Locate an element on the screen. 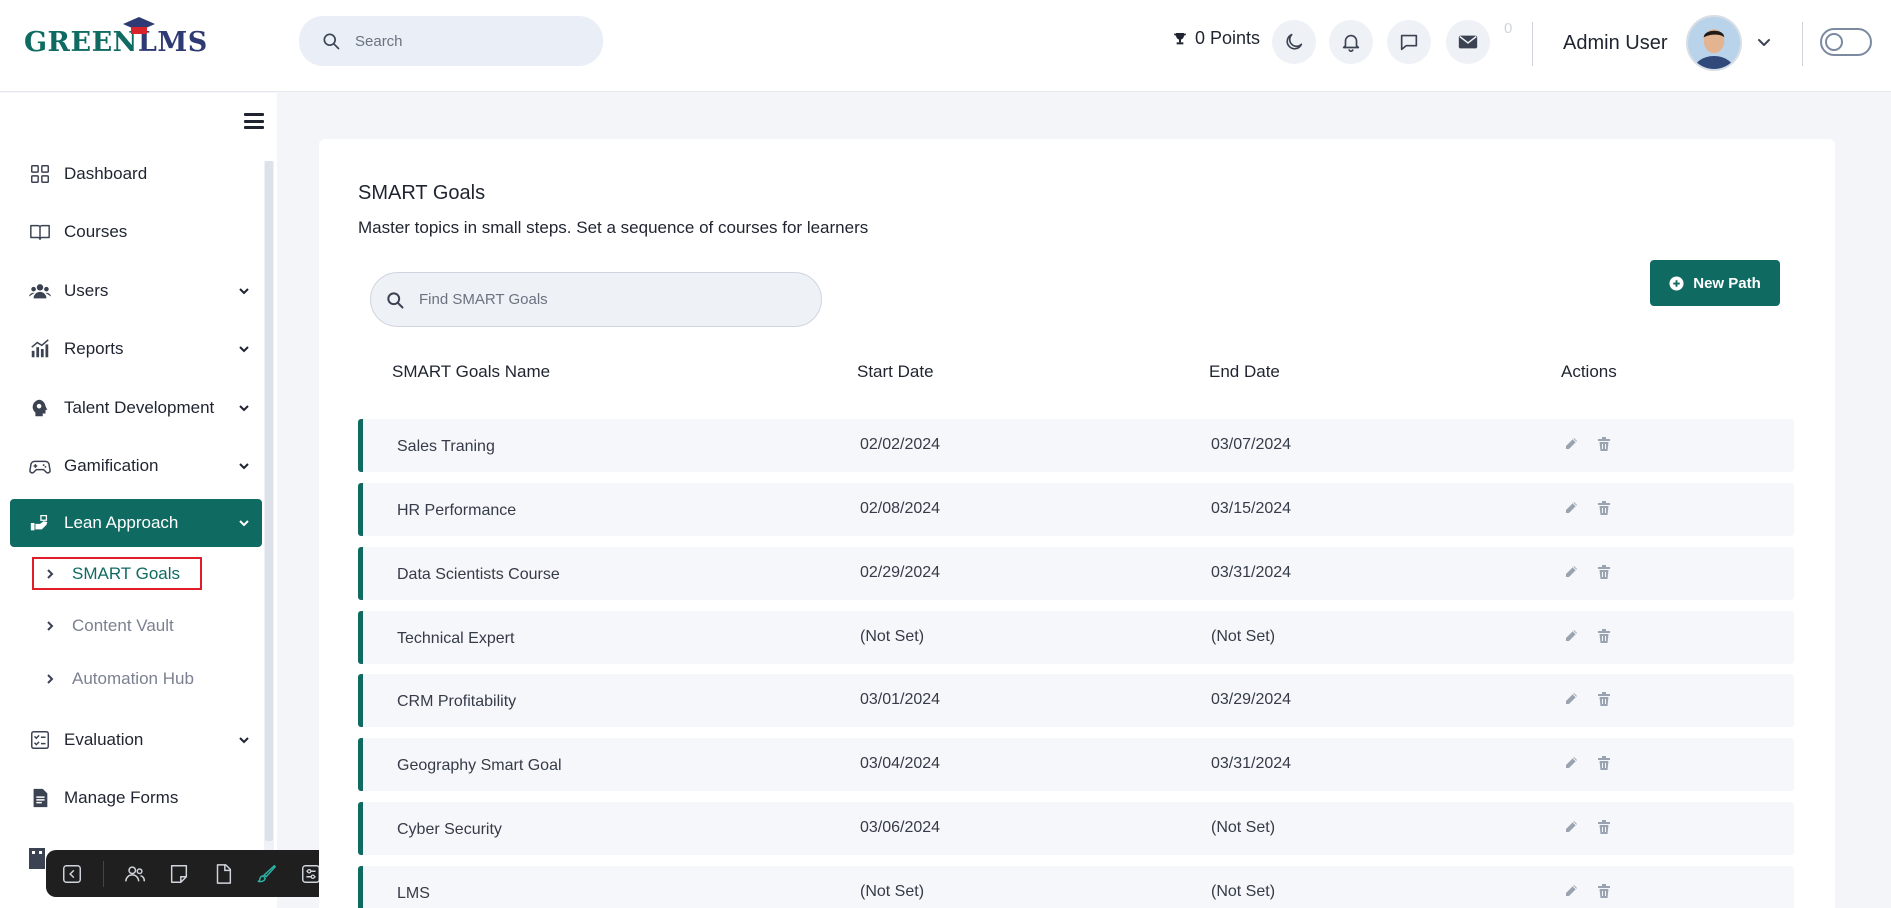 This screenshot has height=908, width=1891. sidebar-item-manage-forms: Manage Forms is located at coordinates (136, 798).